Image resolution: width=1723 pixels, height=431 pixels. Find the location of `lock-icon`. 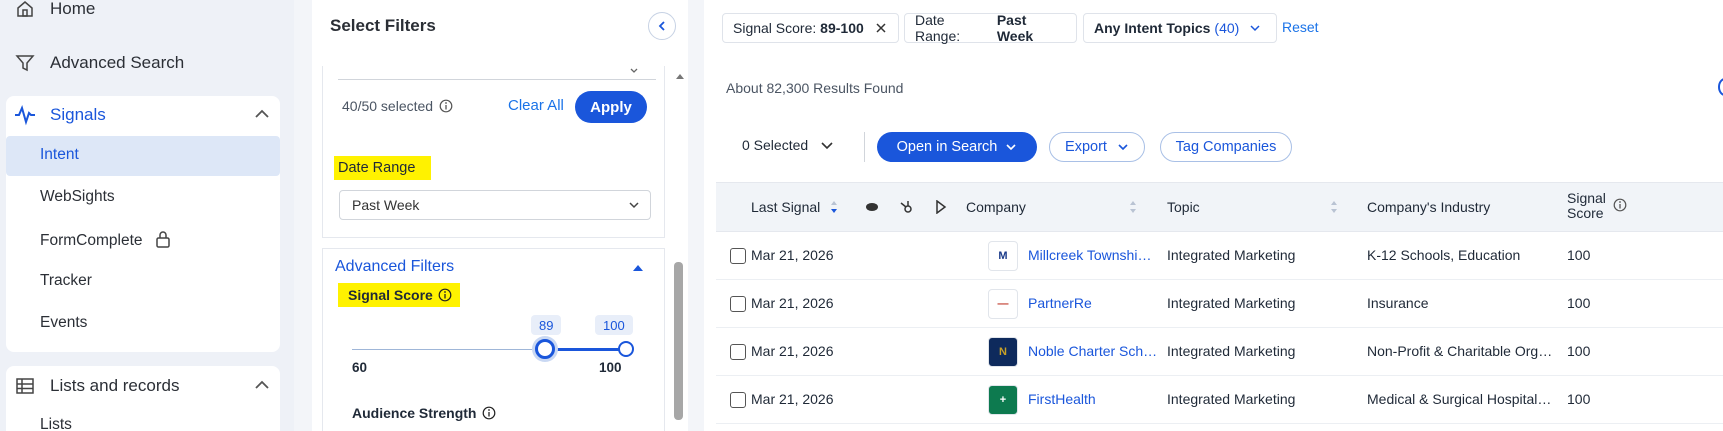

lock-icon is located at coordinates (163, 239).